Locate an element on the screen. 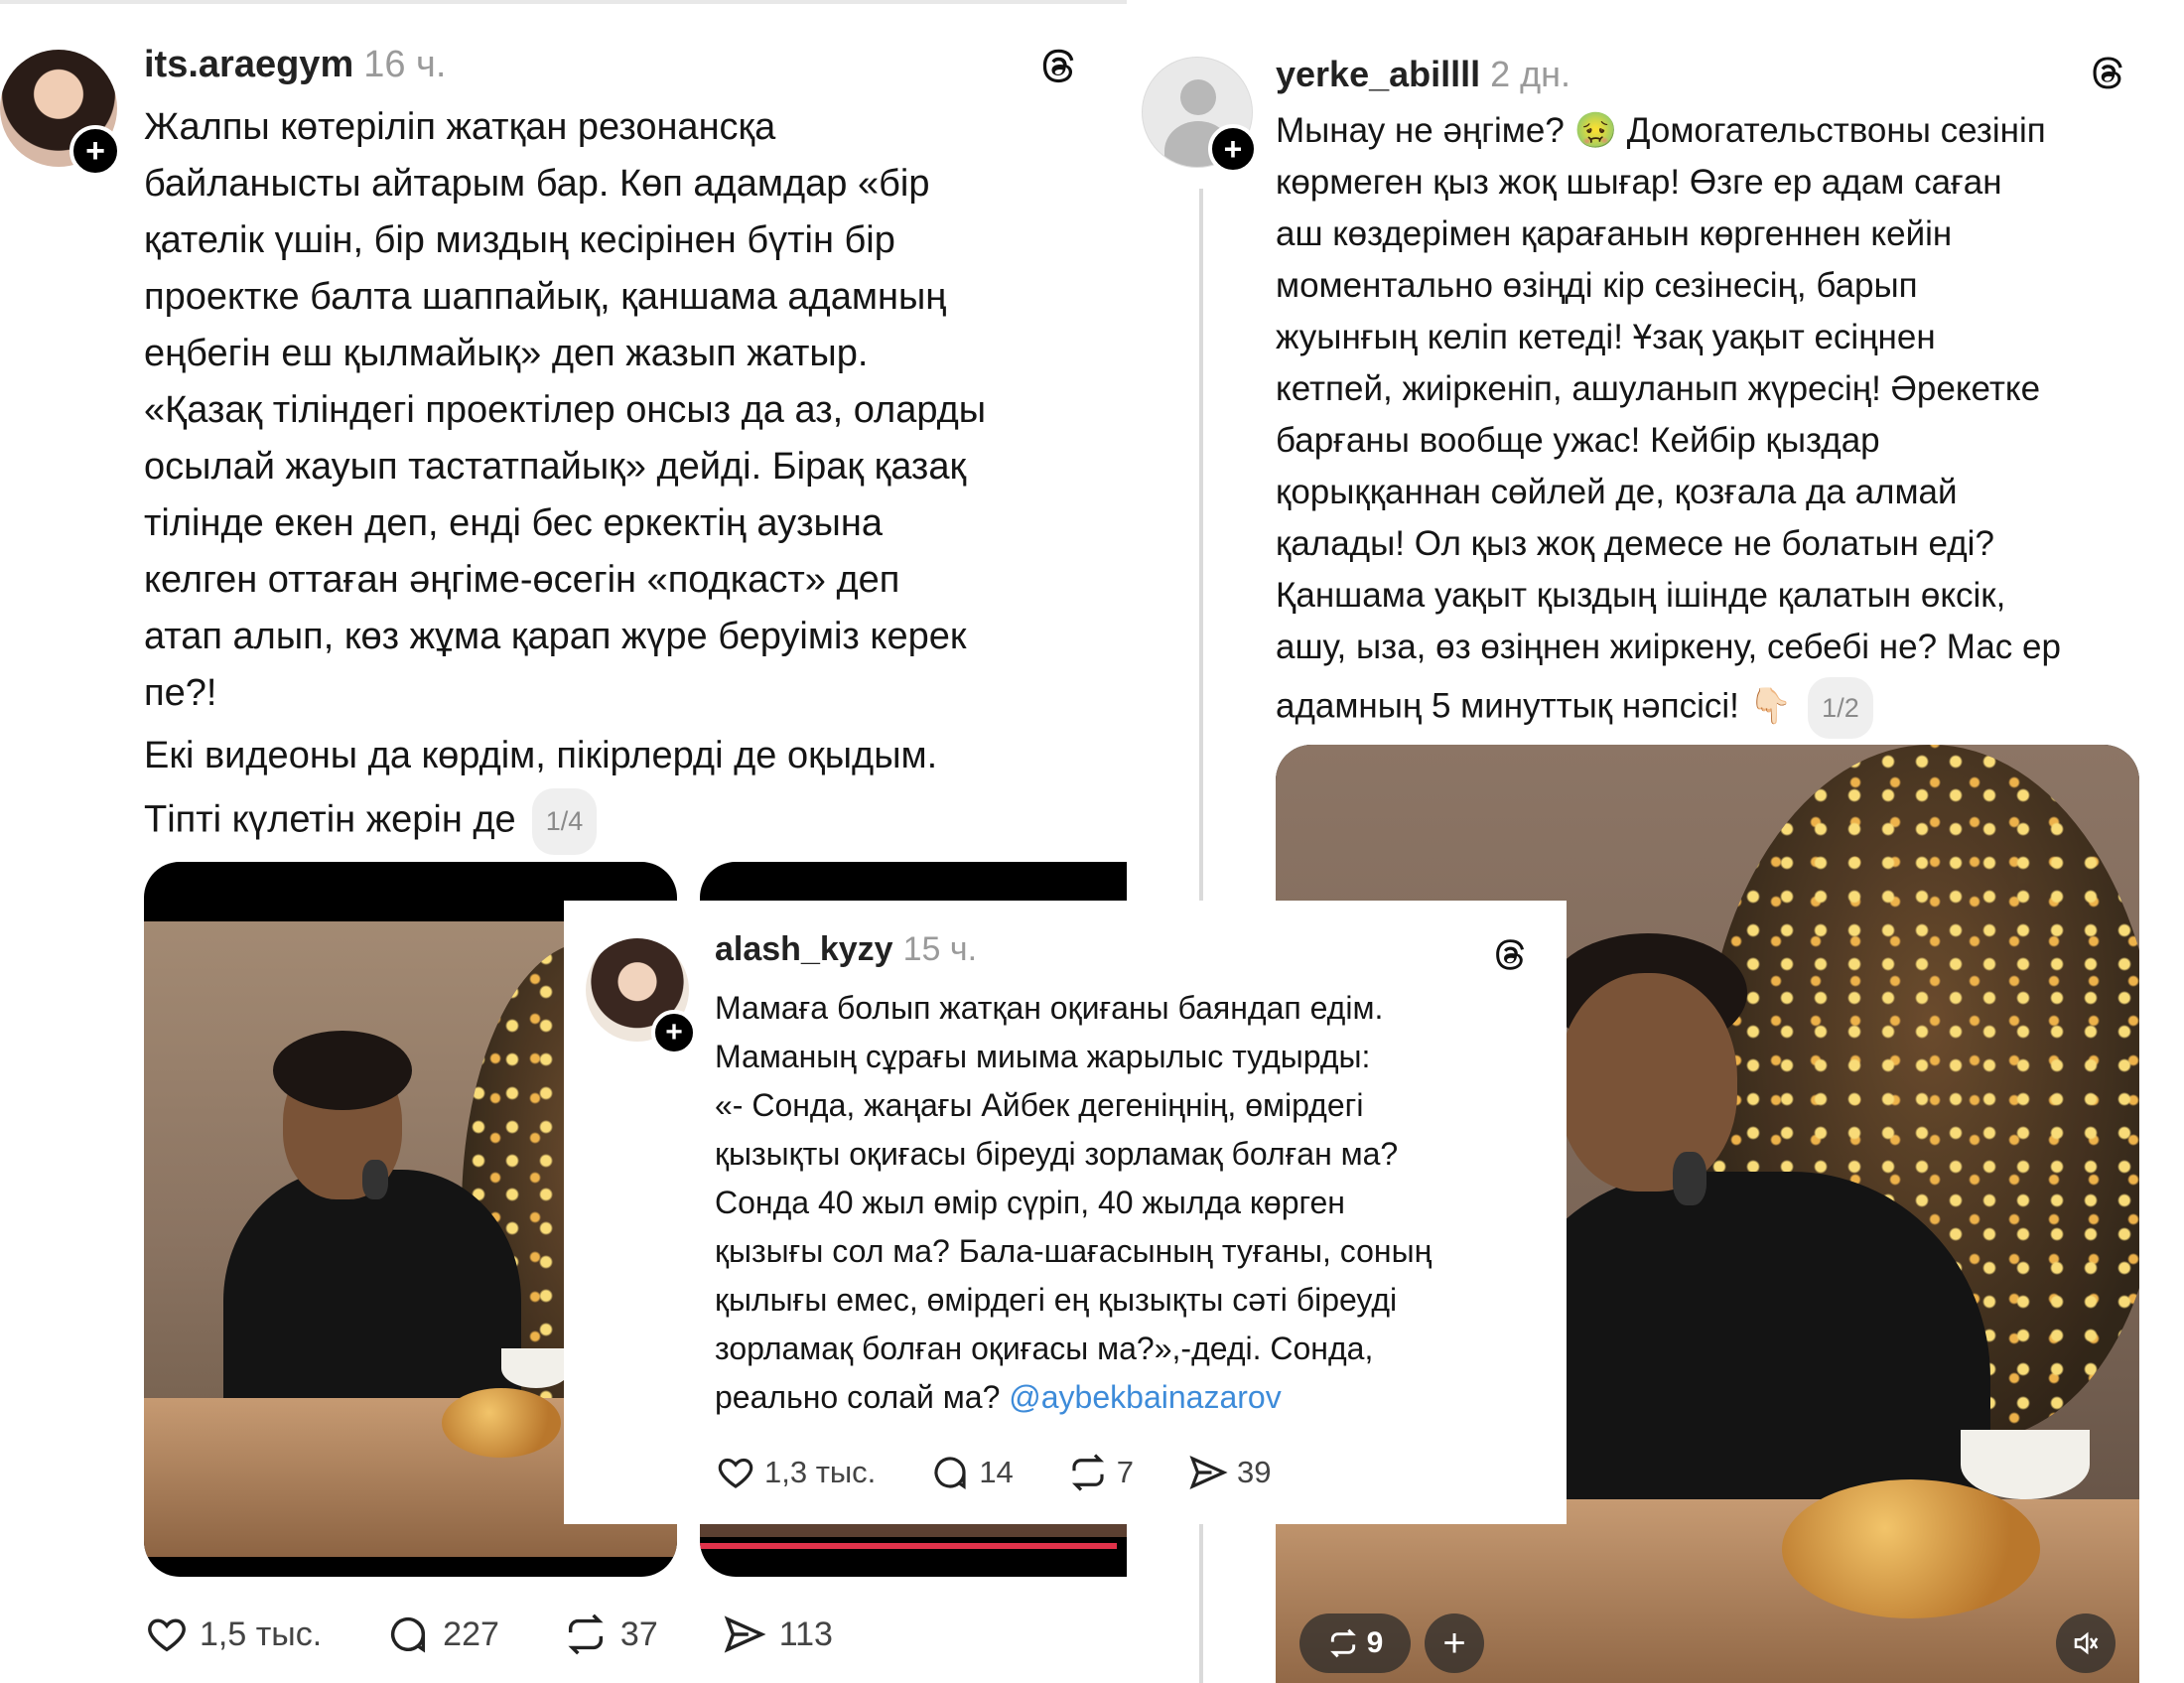 This screenshot has height=1683, width=2184. repost-button: 7 is located at coordinates (1100, 1472).